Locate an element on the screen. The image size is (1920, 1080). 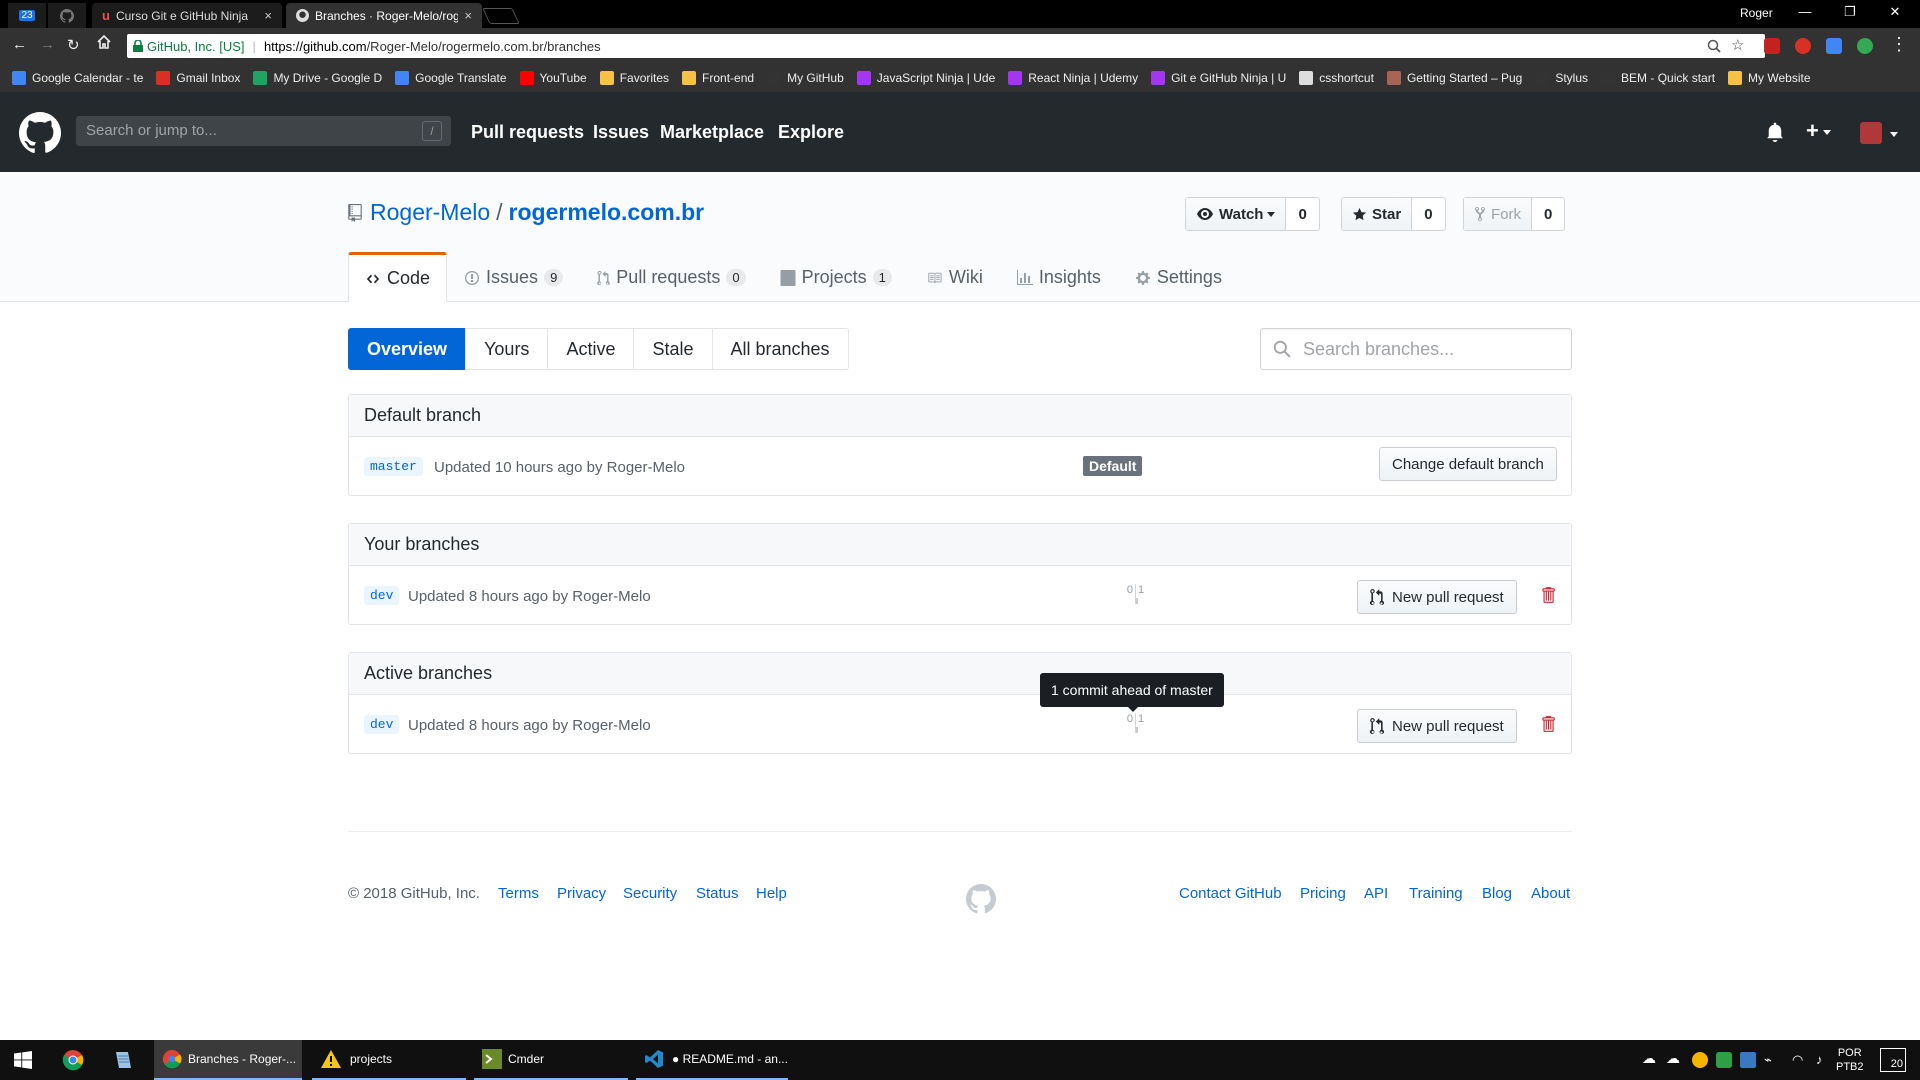
gmail-extension-icon is located at coordinates (1772, 46).